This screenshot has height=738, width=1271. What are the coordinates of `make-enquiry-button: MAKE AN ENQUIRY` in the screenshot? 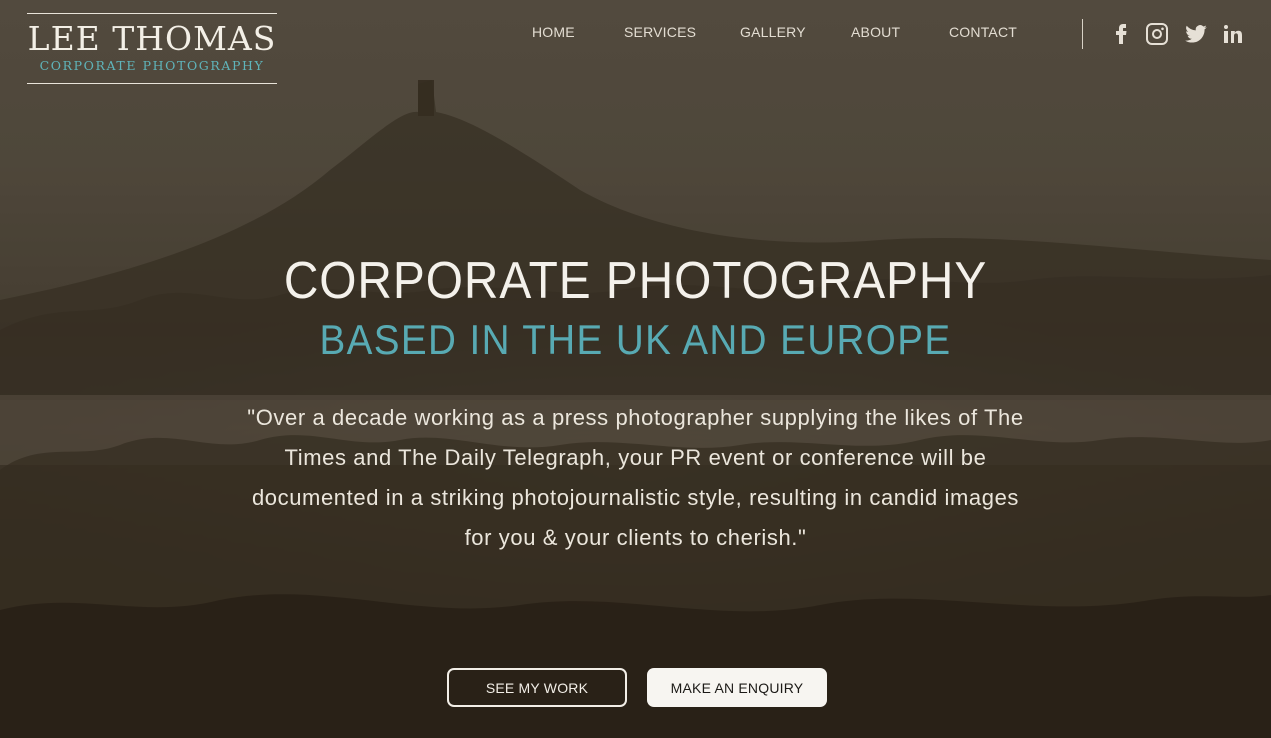 It's located at (737, 687).